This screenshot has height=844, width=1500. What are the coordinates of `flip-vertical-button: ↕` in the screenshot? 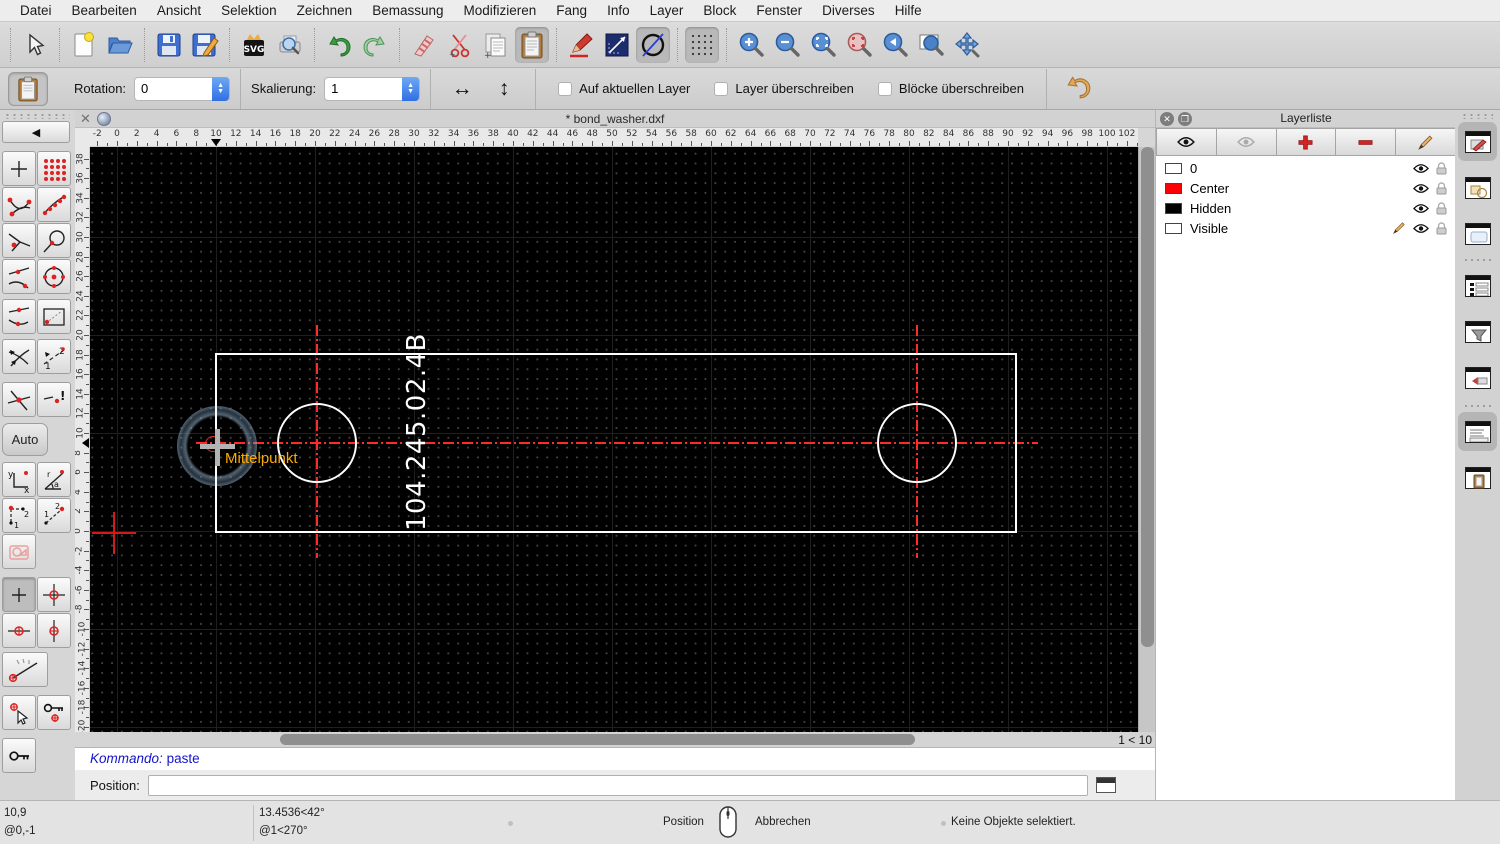 It's located at (504, 89).